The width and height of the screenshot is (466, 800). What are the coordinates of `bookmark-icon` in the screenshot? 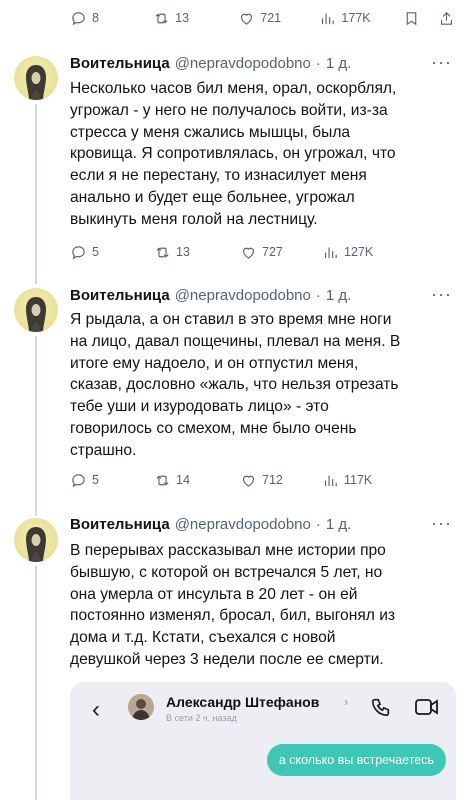 It's located at (411, 18).